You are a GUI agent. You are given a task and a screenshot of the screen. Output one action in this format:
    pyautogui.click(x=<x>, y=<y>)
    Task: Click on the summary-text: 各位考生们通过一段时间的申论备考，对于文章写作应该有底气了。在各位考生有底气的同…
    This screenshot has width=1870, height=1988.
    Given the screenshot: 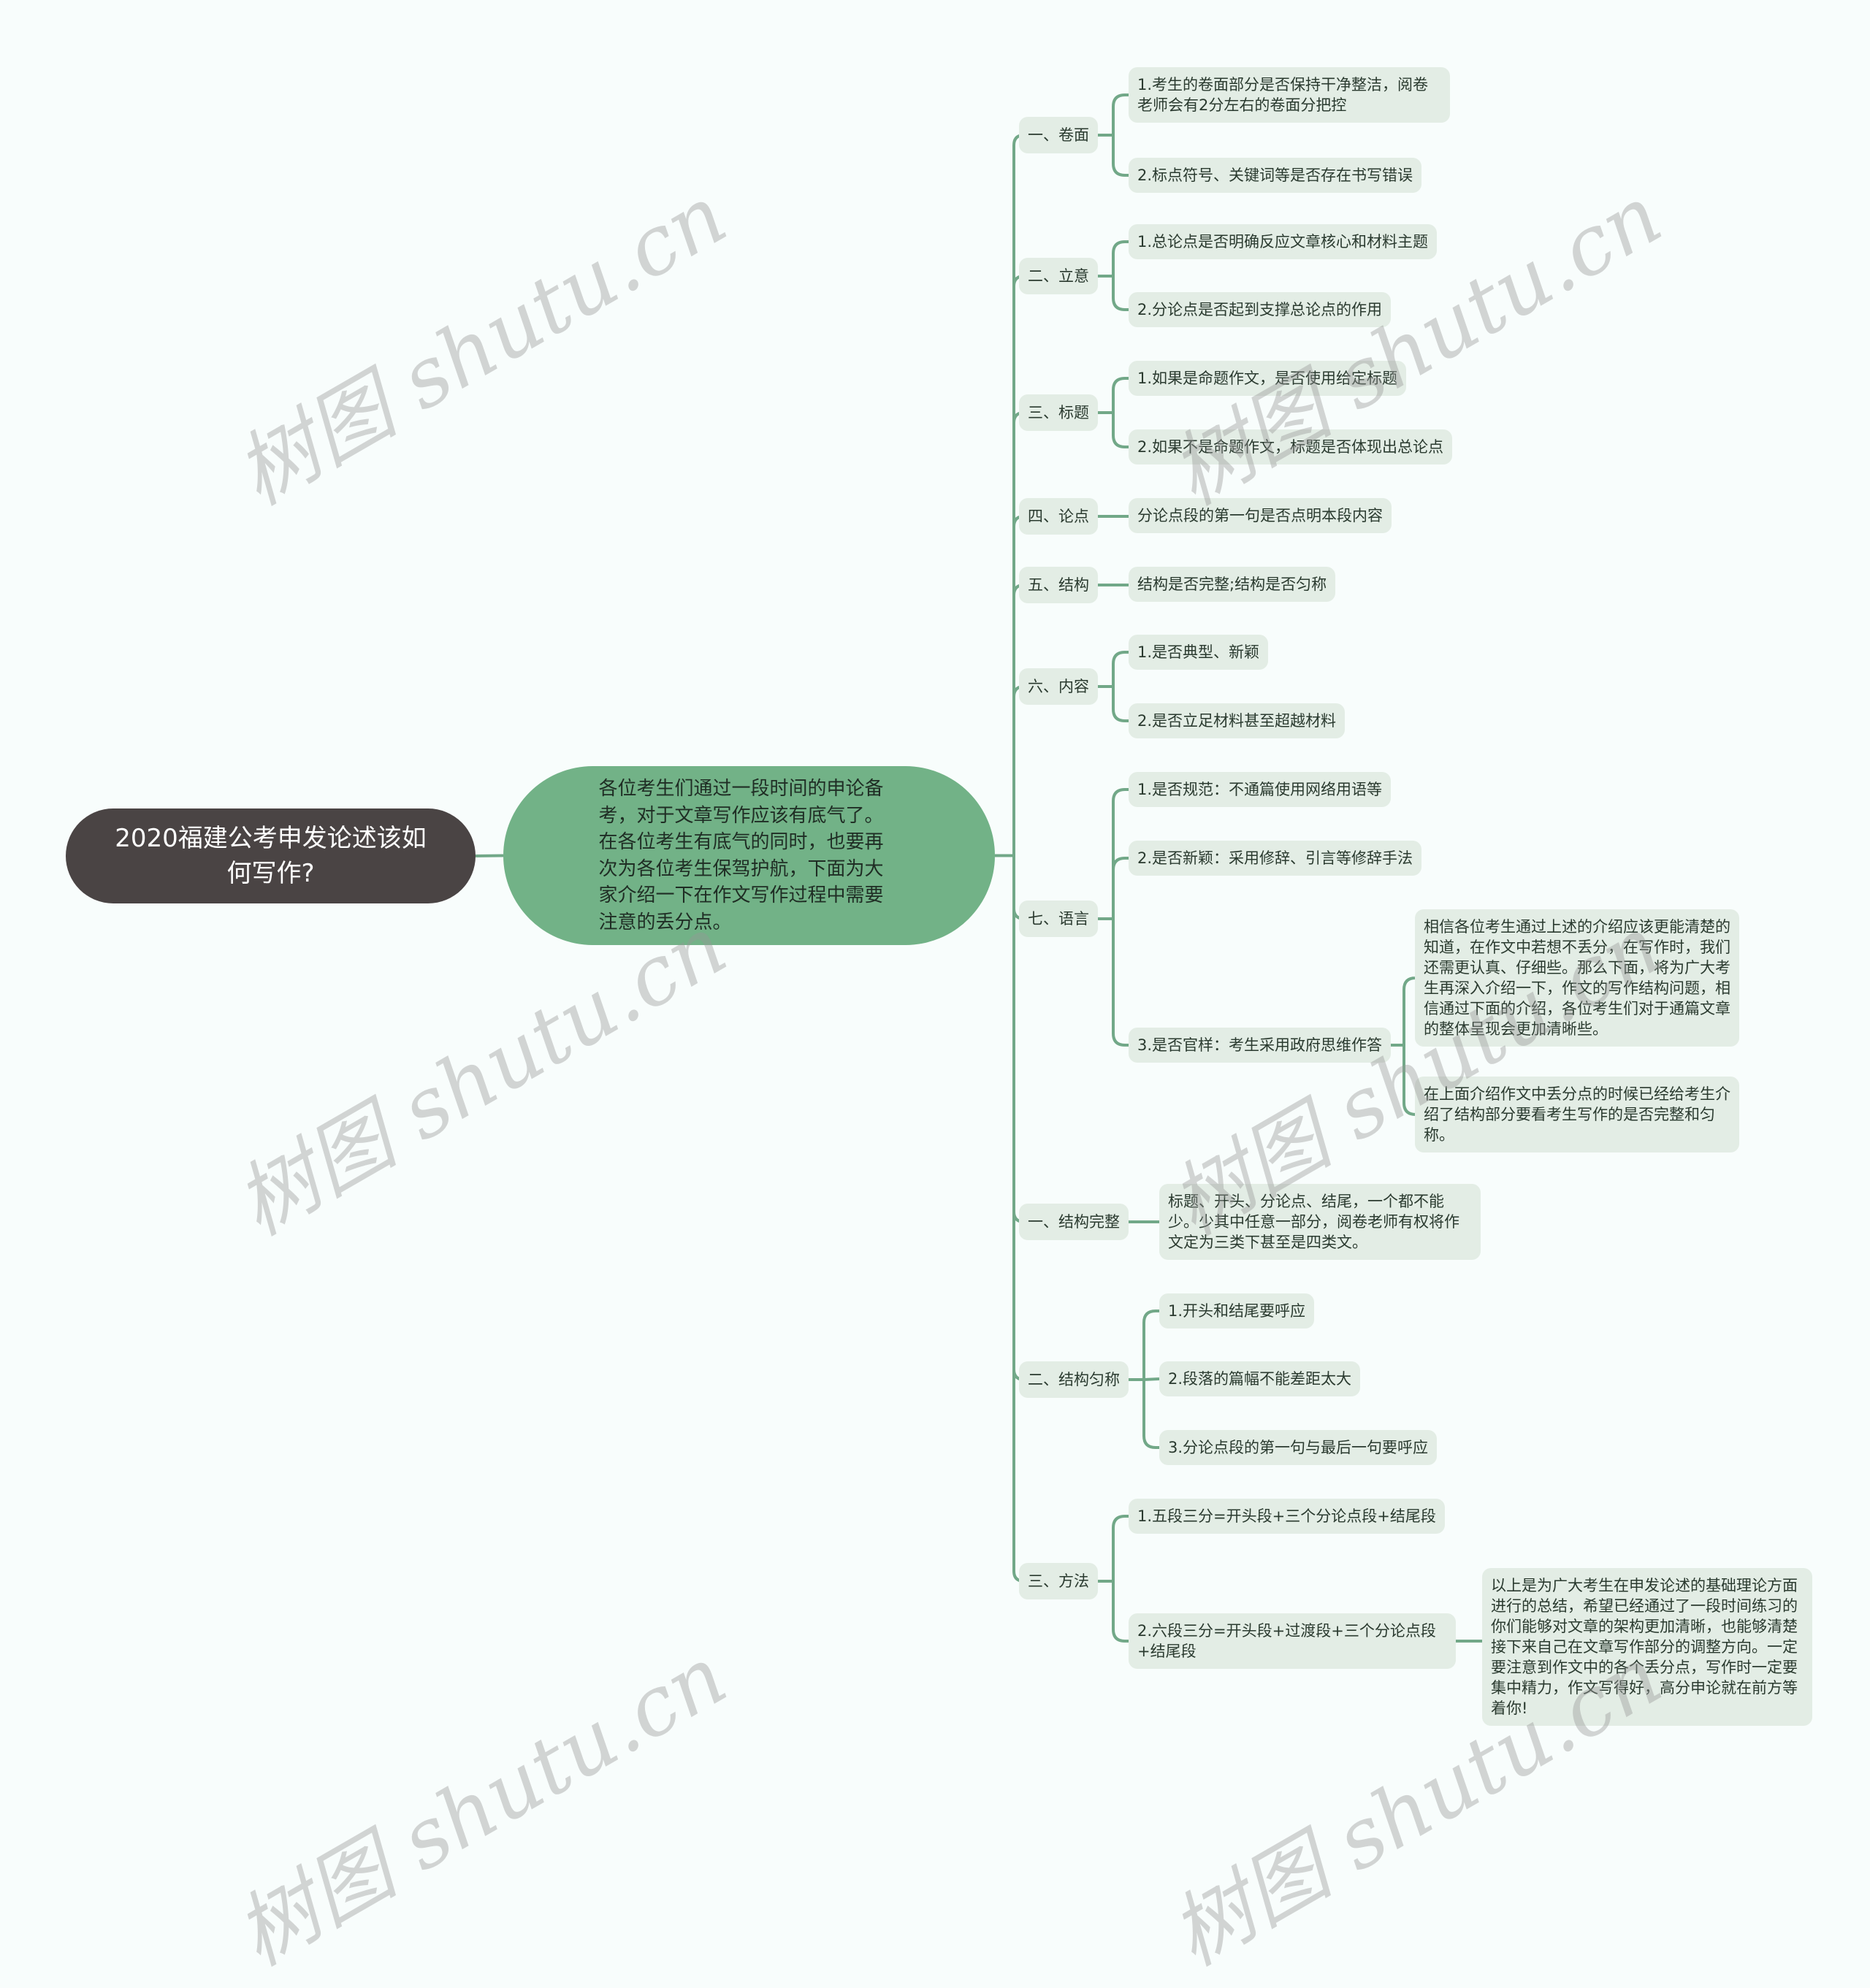 What is the action you would take?
    pyautogui.click(x=741, y=856)
    